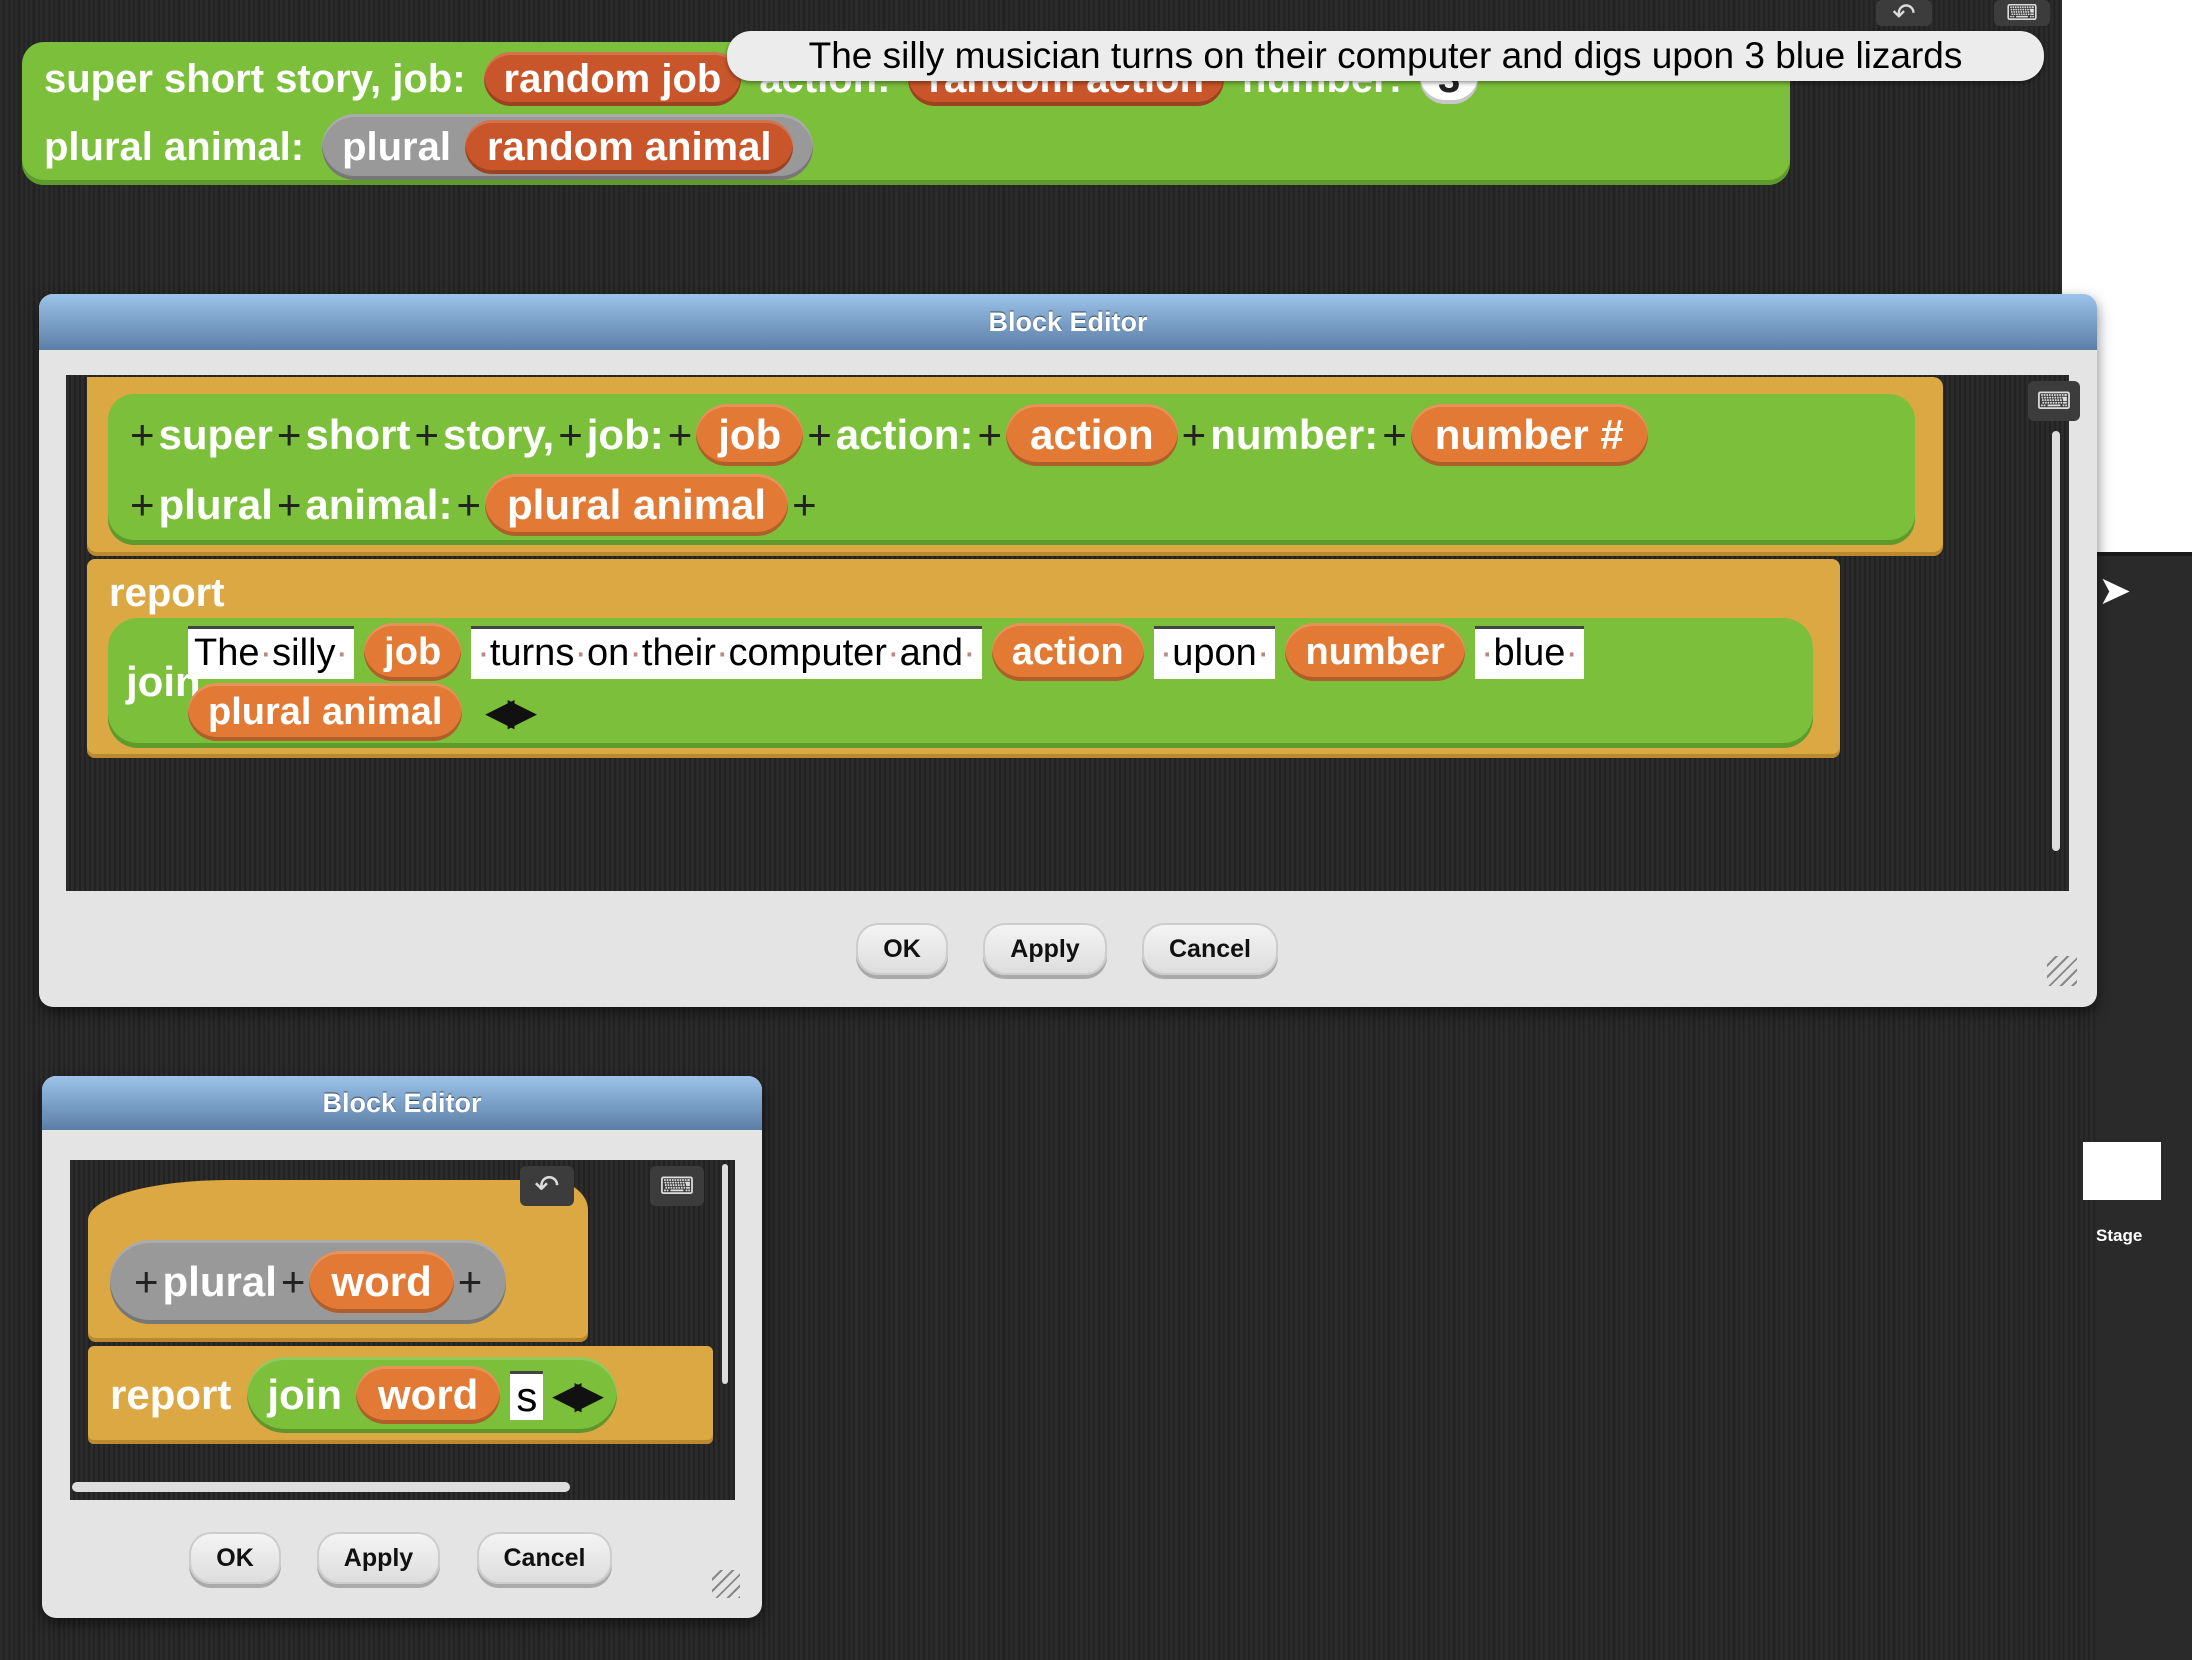  Describe the element at coordinates (396, 146) in the screenshot. I see `plural-label: plural` at that location.